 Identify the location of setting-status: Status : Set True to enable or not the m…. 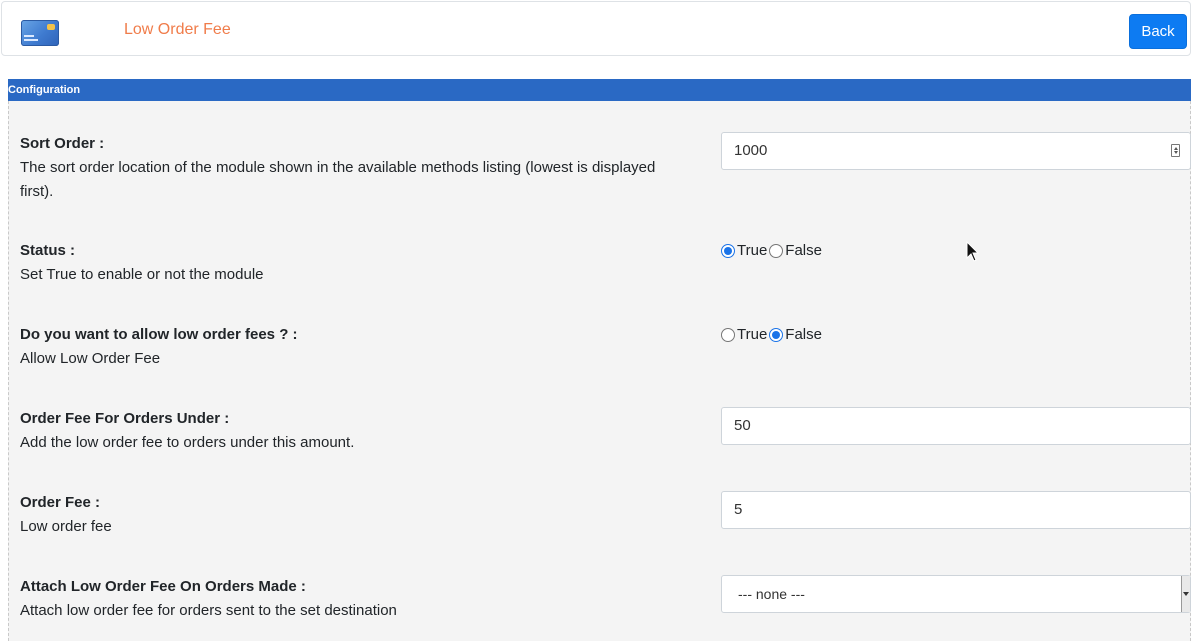
(605, 263).